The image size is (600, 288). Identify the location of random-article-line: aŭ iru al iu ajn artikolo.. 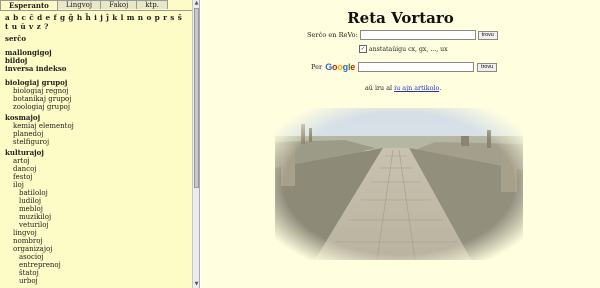
(403, 88).